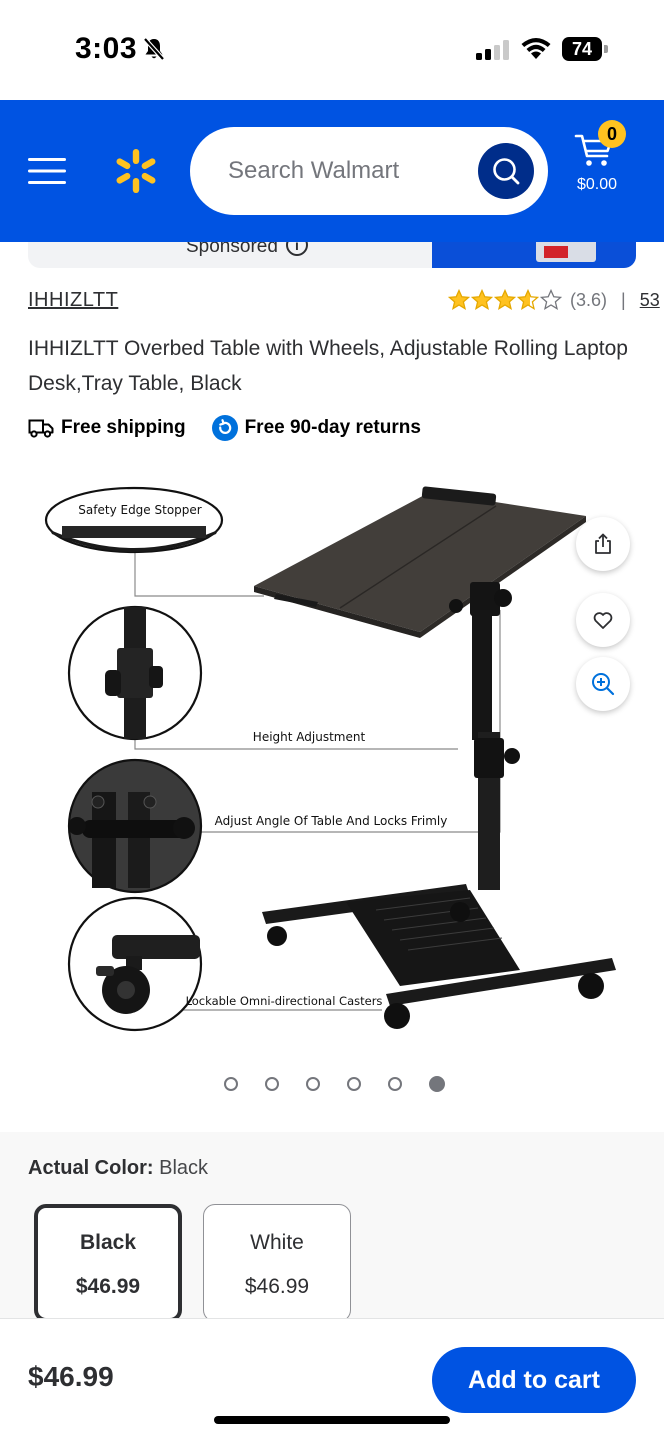 Image resolution: width=664 pixels, height=1440 pixels. I want to click on battery-level: 74, so click(582, 49).